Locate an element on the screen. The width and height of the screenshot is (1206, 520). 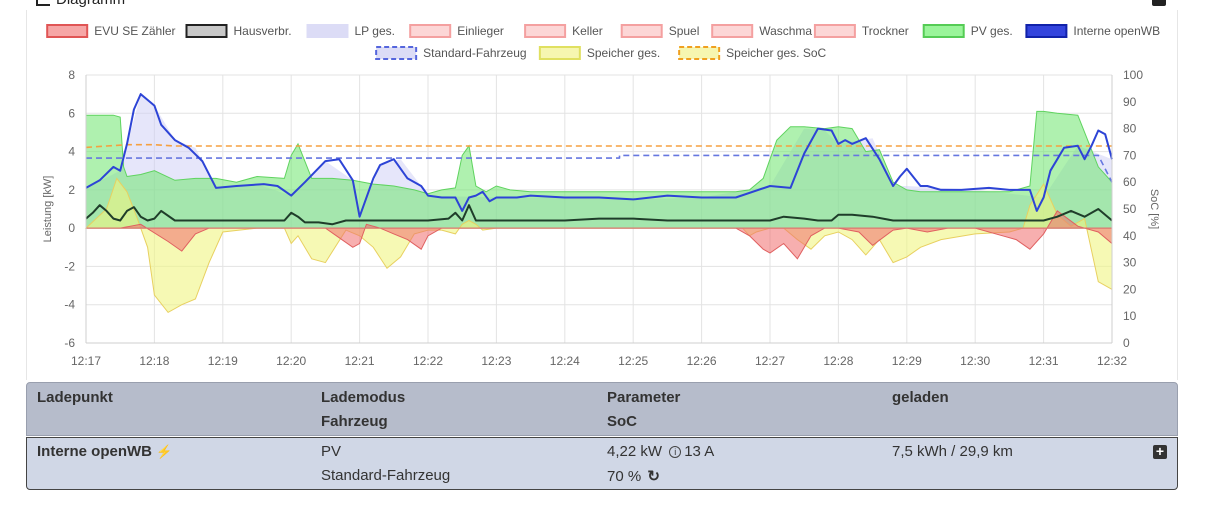
header-soc: SoC is located at coordinates (622, 421).